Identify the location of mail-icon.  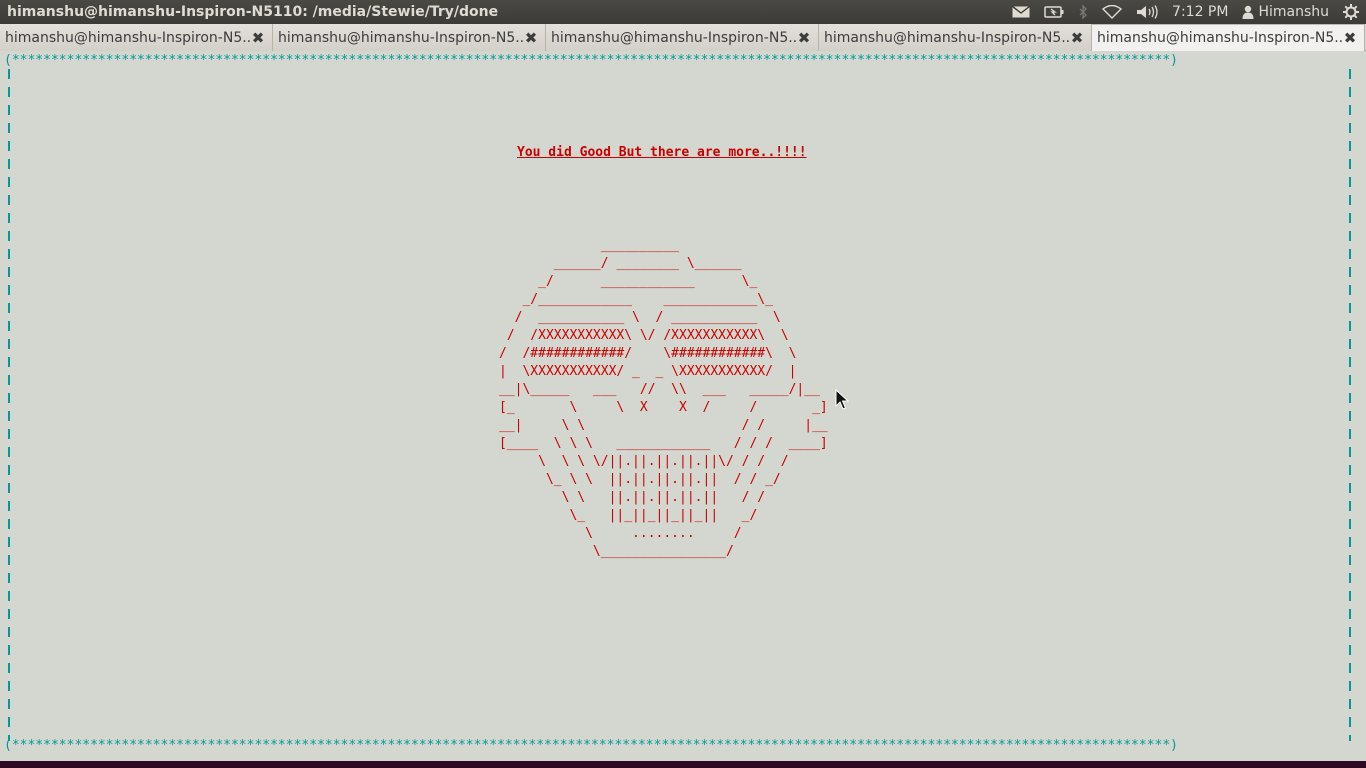
(1021, 12).